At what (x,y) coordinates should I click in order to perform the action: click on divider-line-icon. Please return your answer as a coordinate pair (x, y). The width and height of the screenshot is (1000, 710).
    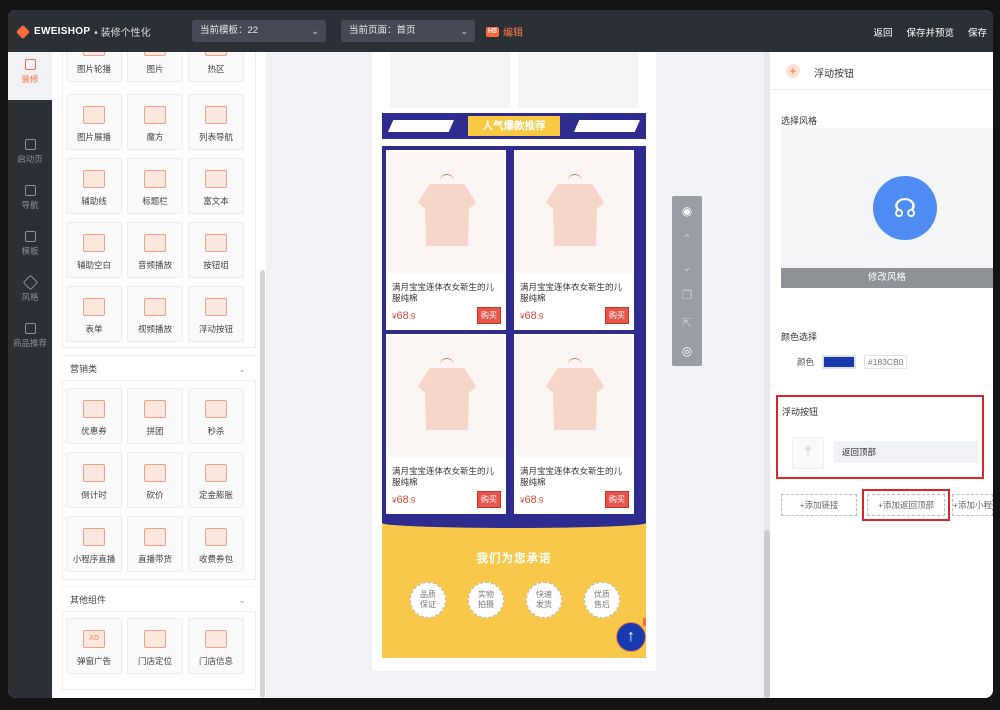
    Looking at the image, I should click on (94, 179).